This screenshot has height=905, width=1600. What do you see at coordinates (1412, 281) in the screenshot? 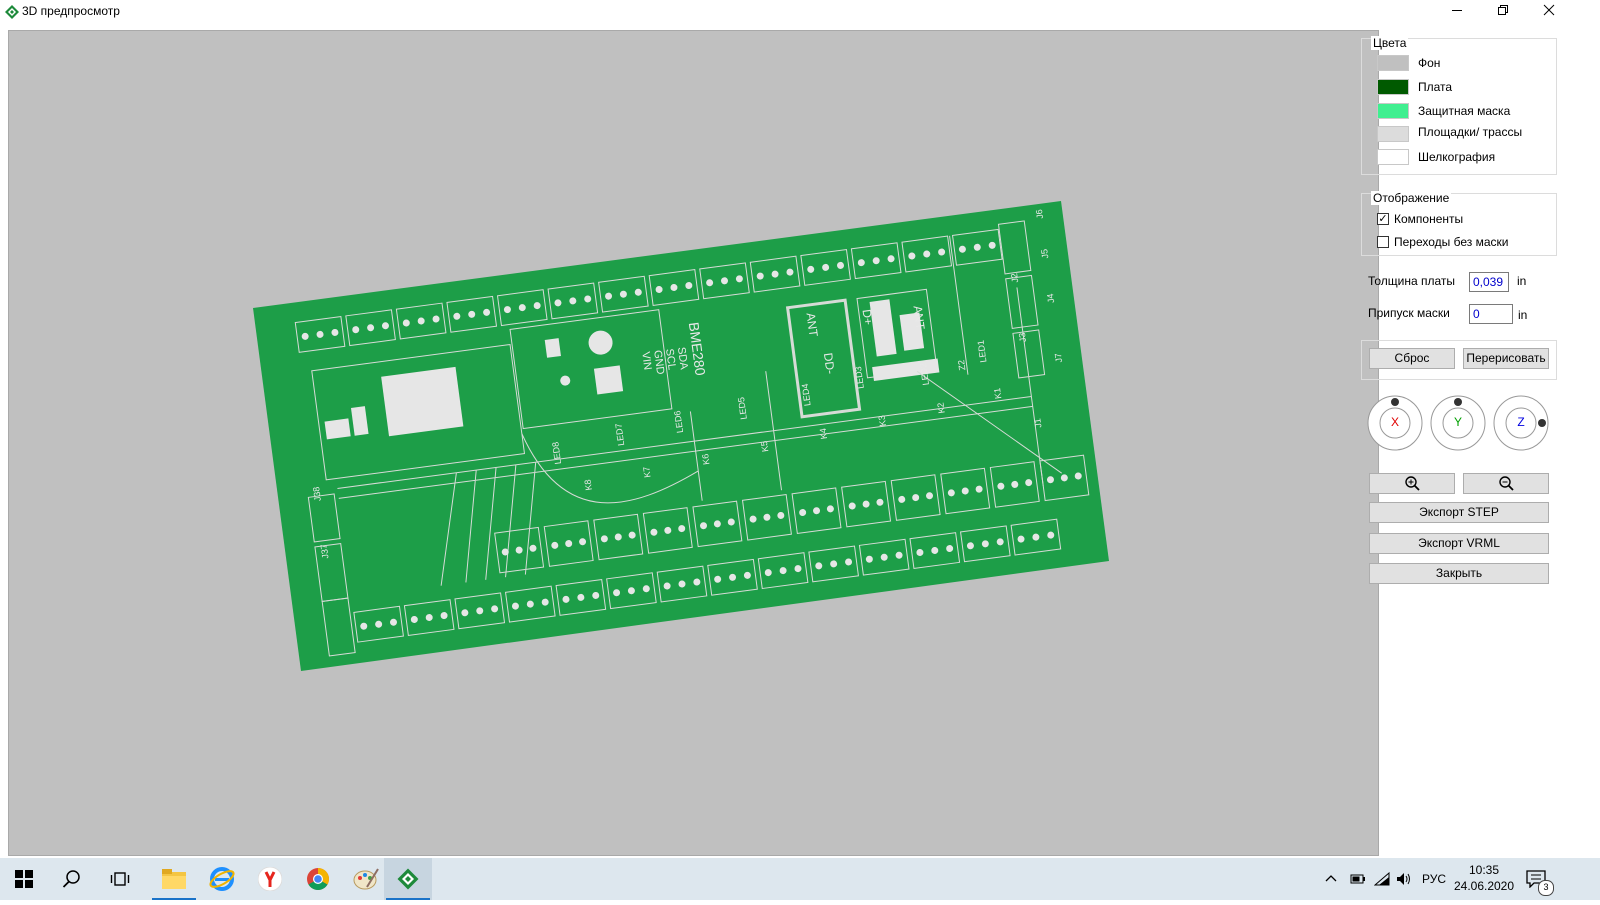
I see `thickness-label: Толщина платы` at bounding box center [1412, 281].